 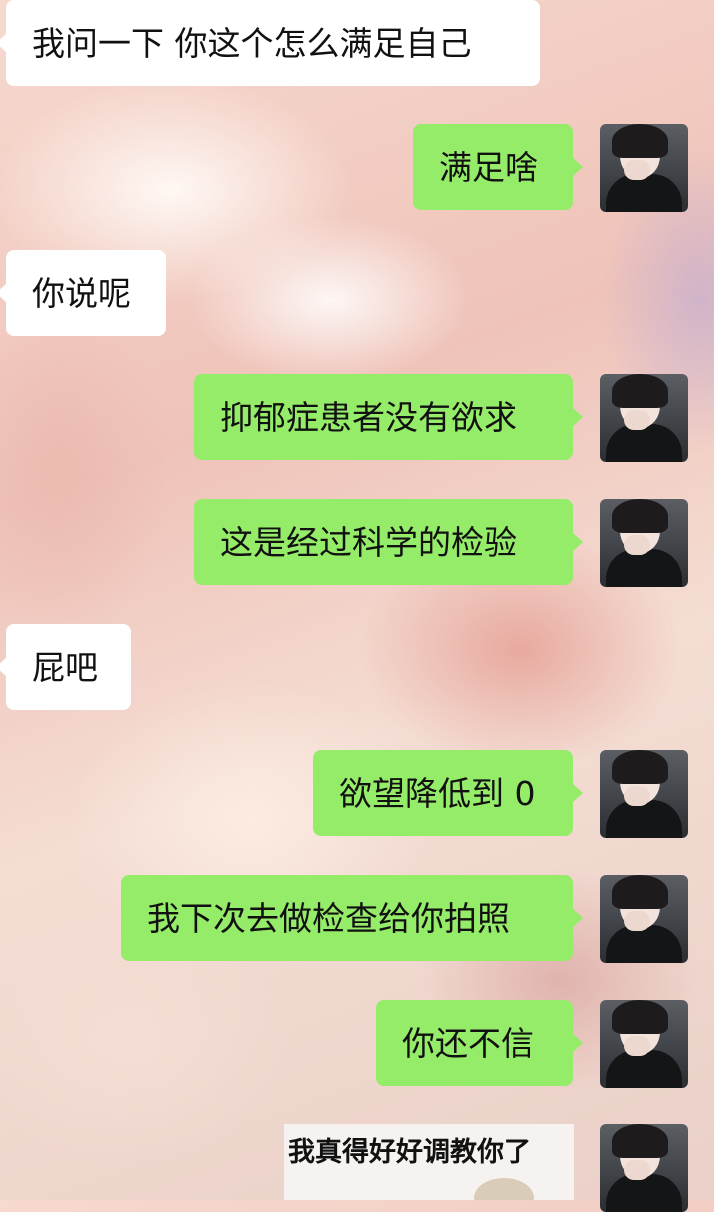 I want to click on message-bubble-outgoing: 满足啥, so click(x=498, y=167).